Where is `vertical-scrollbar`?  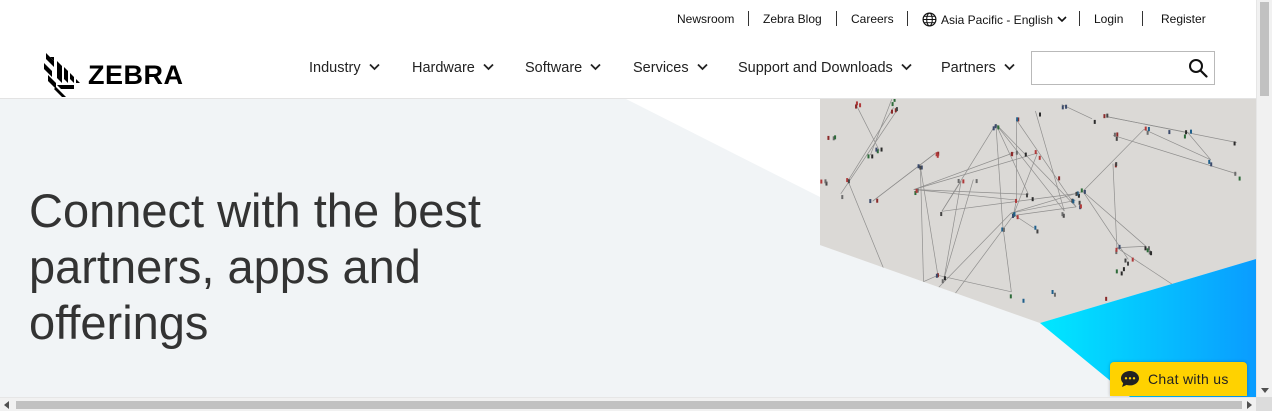 vertical-scrollbar is located at coordinates (1264, 198).